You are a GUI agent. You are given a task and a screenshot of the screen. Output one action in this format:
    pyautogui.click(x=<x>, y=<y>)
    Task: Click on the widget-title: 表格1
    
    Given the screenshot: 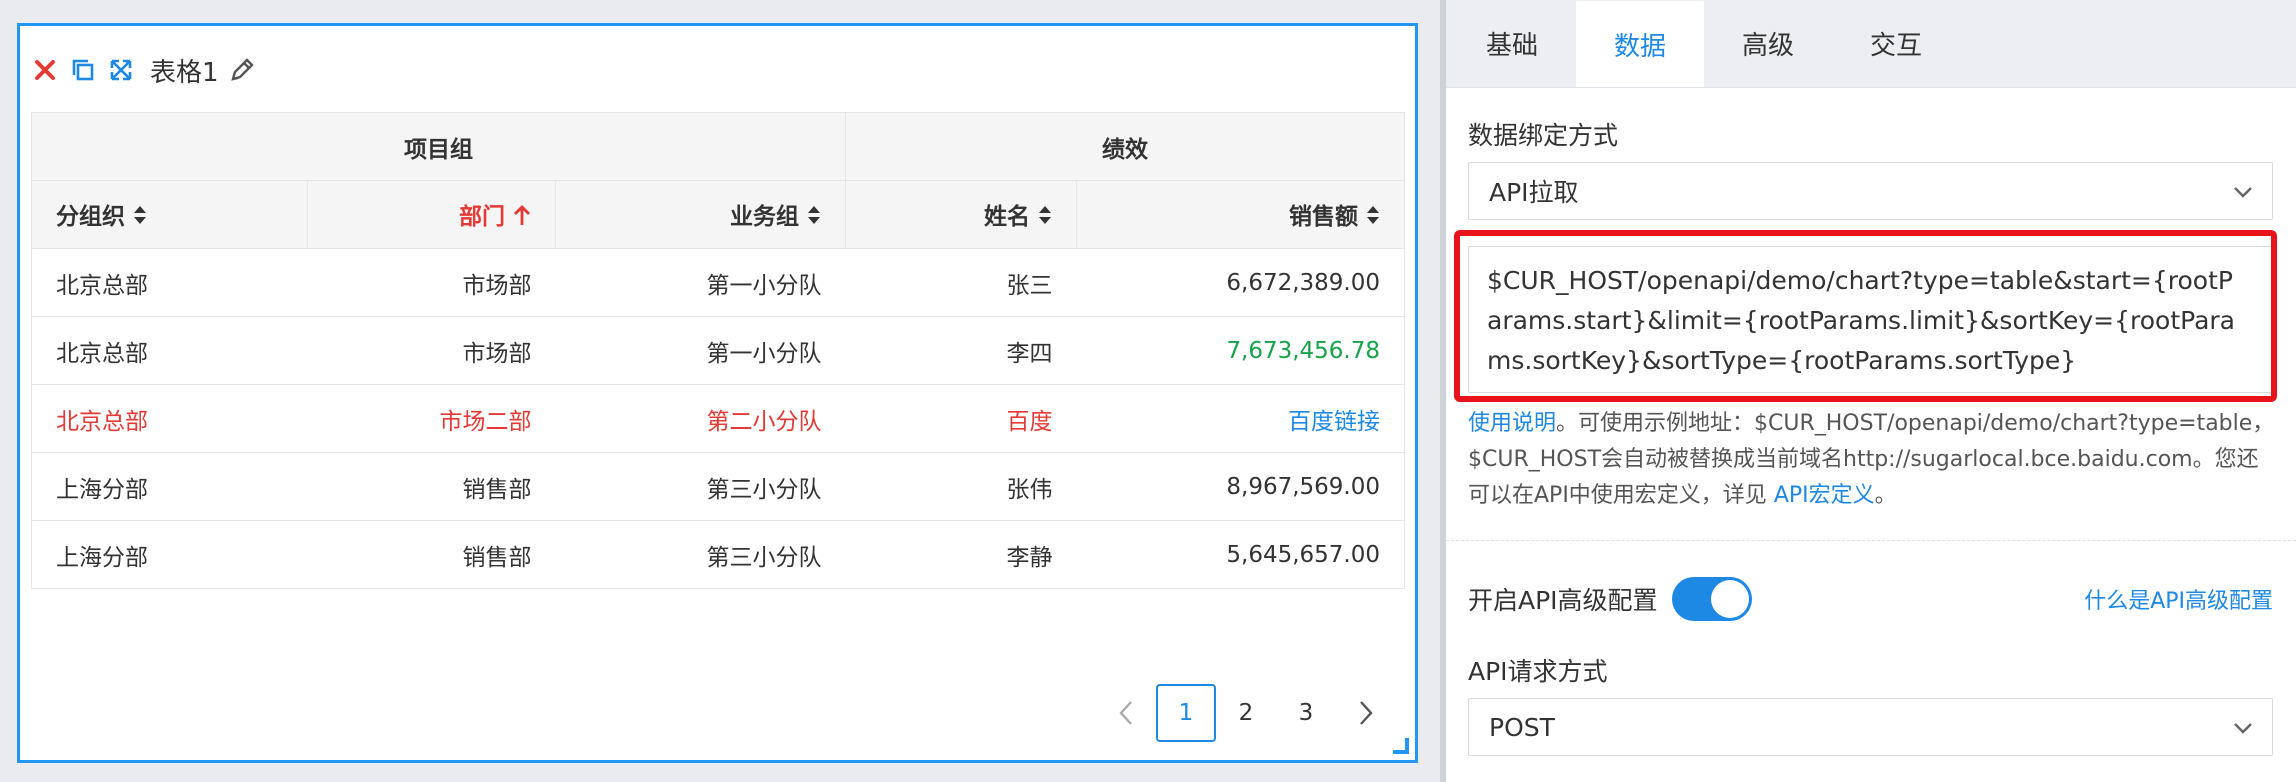 What is the action you would take?
    pyautogui.click(x=184, y=72)
    